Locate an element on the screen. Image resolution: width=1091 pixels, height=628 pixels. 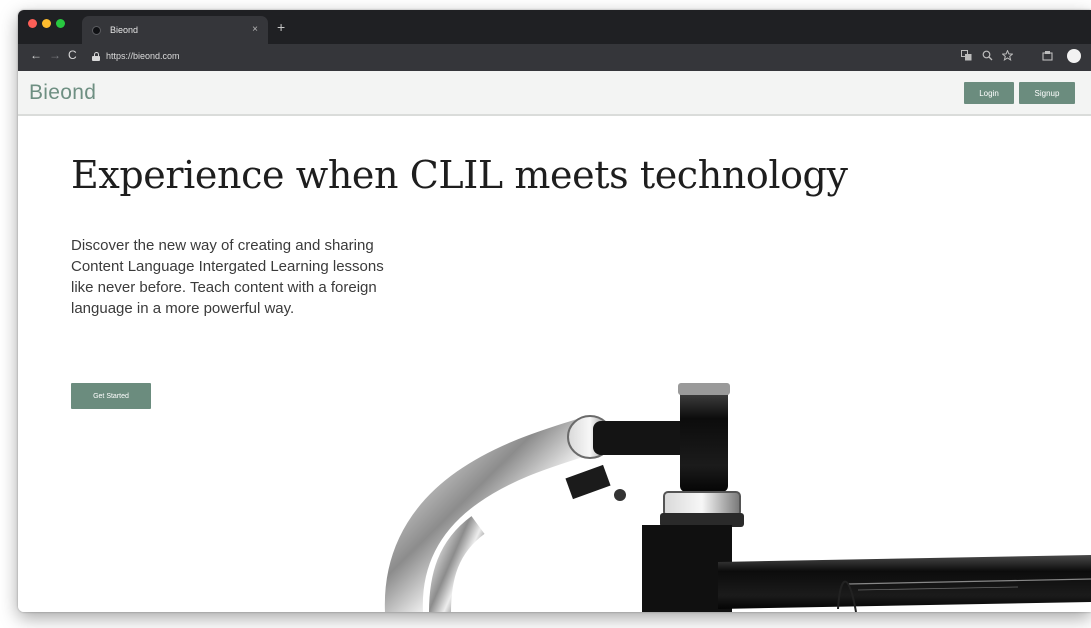
back-arrow-icon: ← is located at coordinates (36, 55).